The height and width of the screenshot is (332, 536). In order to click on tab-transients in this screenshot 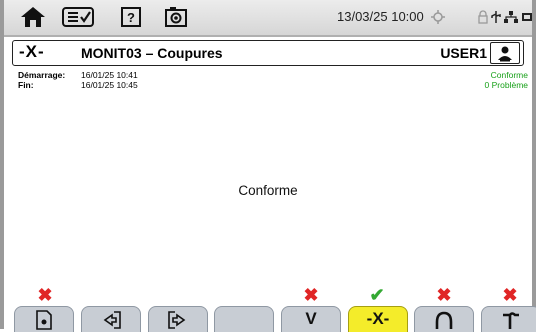, I will do `click(508, 319)`.